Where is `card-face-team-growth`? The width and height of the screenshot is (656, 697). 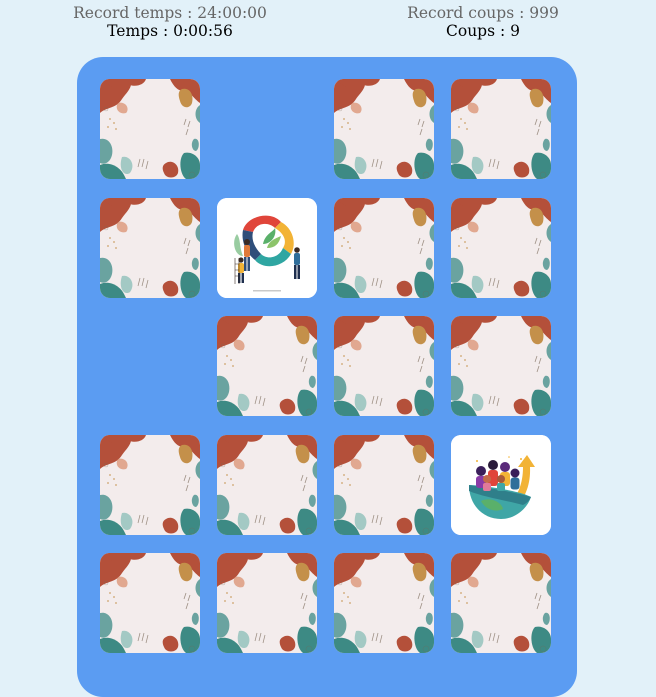 card-face-team-growth is located at coordinates (501, 484).